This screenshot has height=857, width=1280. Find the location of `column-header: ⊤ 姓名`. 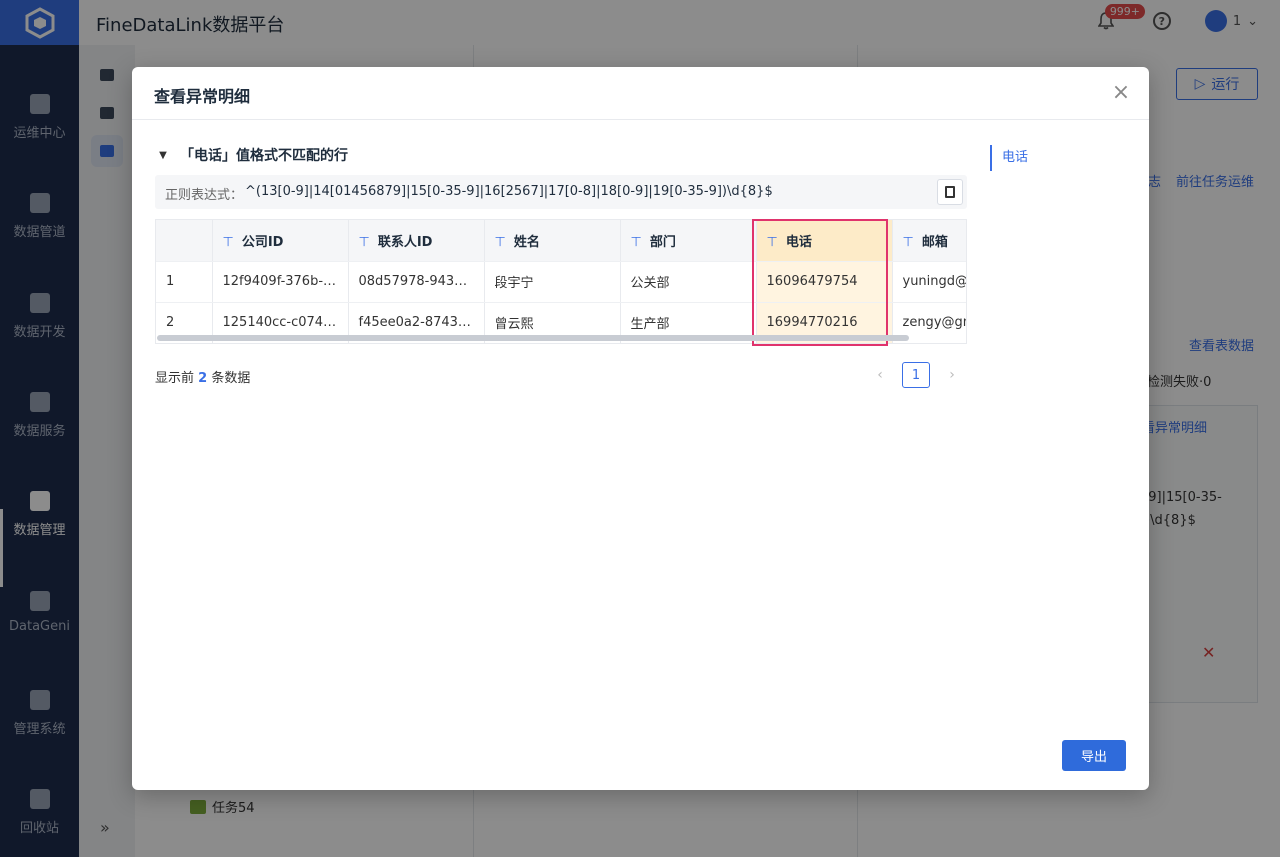

column-header: ⊤ 姓名 is located at coordinates (552, 241).